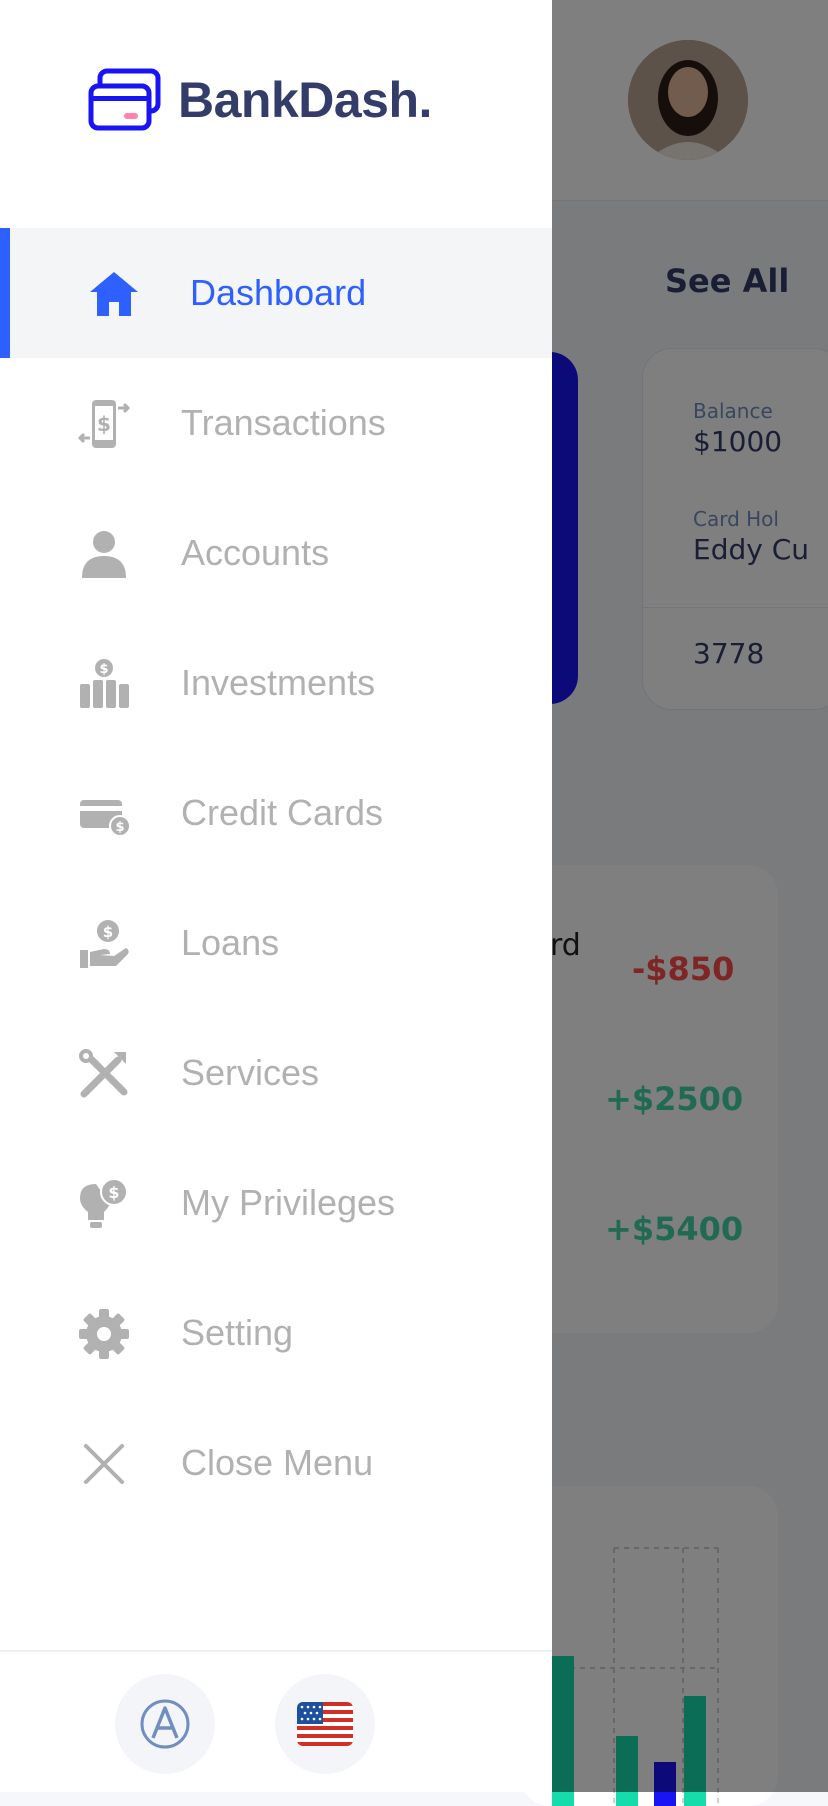 This screenshot has width=828, height=1806. What do you see at coordinates (104, 1464) in the screenshot?
I see `close-icon` at bounding box center [104, 1464].